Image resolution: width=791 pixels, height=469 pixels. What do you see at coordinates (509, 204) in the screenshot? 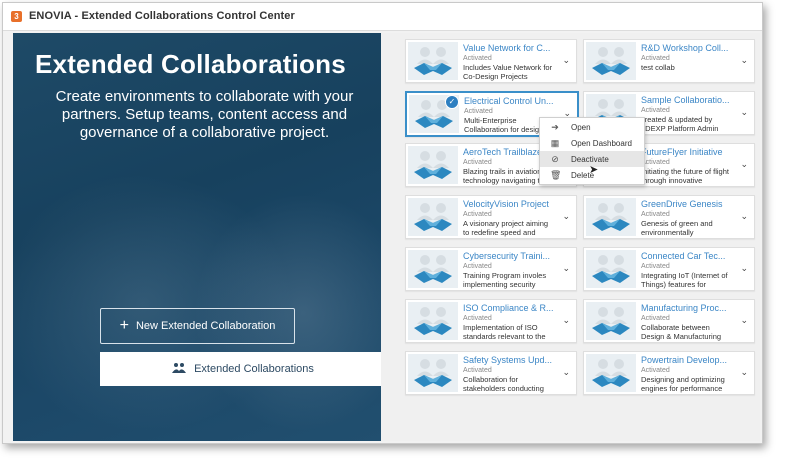
I see `card-title: VelocityVision Project` at bounding box center [509, 204].